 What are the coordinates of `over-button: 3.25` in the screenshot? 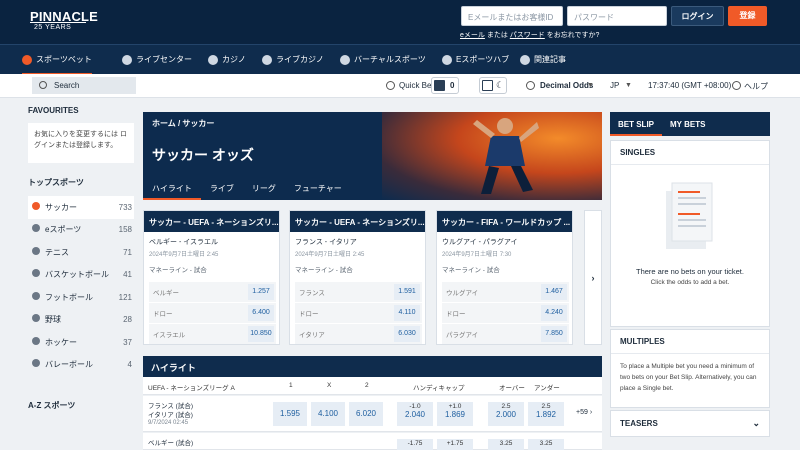 It's located at (506, 444).